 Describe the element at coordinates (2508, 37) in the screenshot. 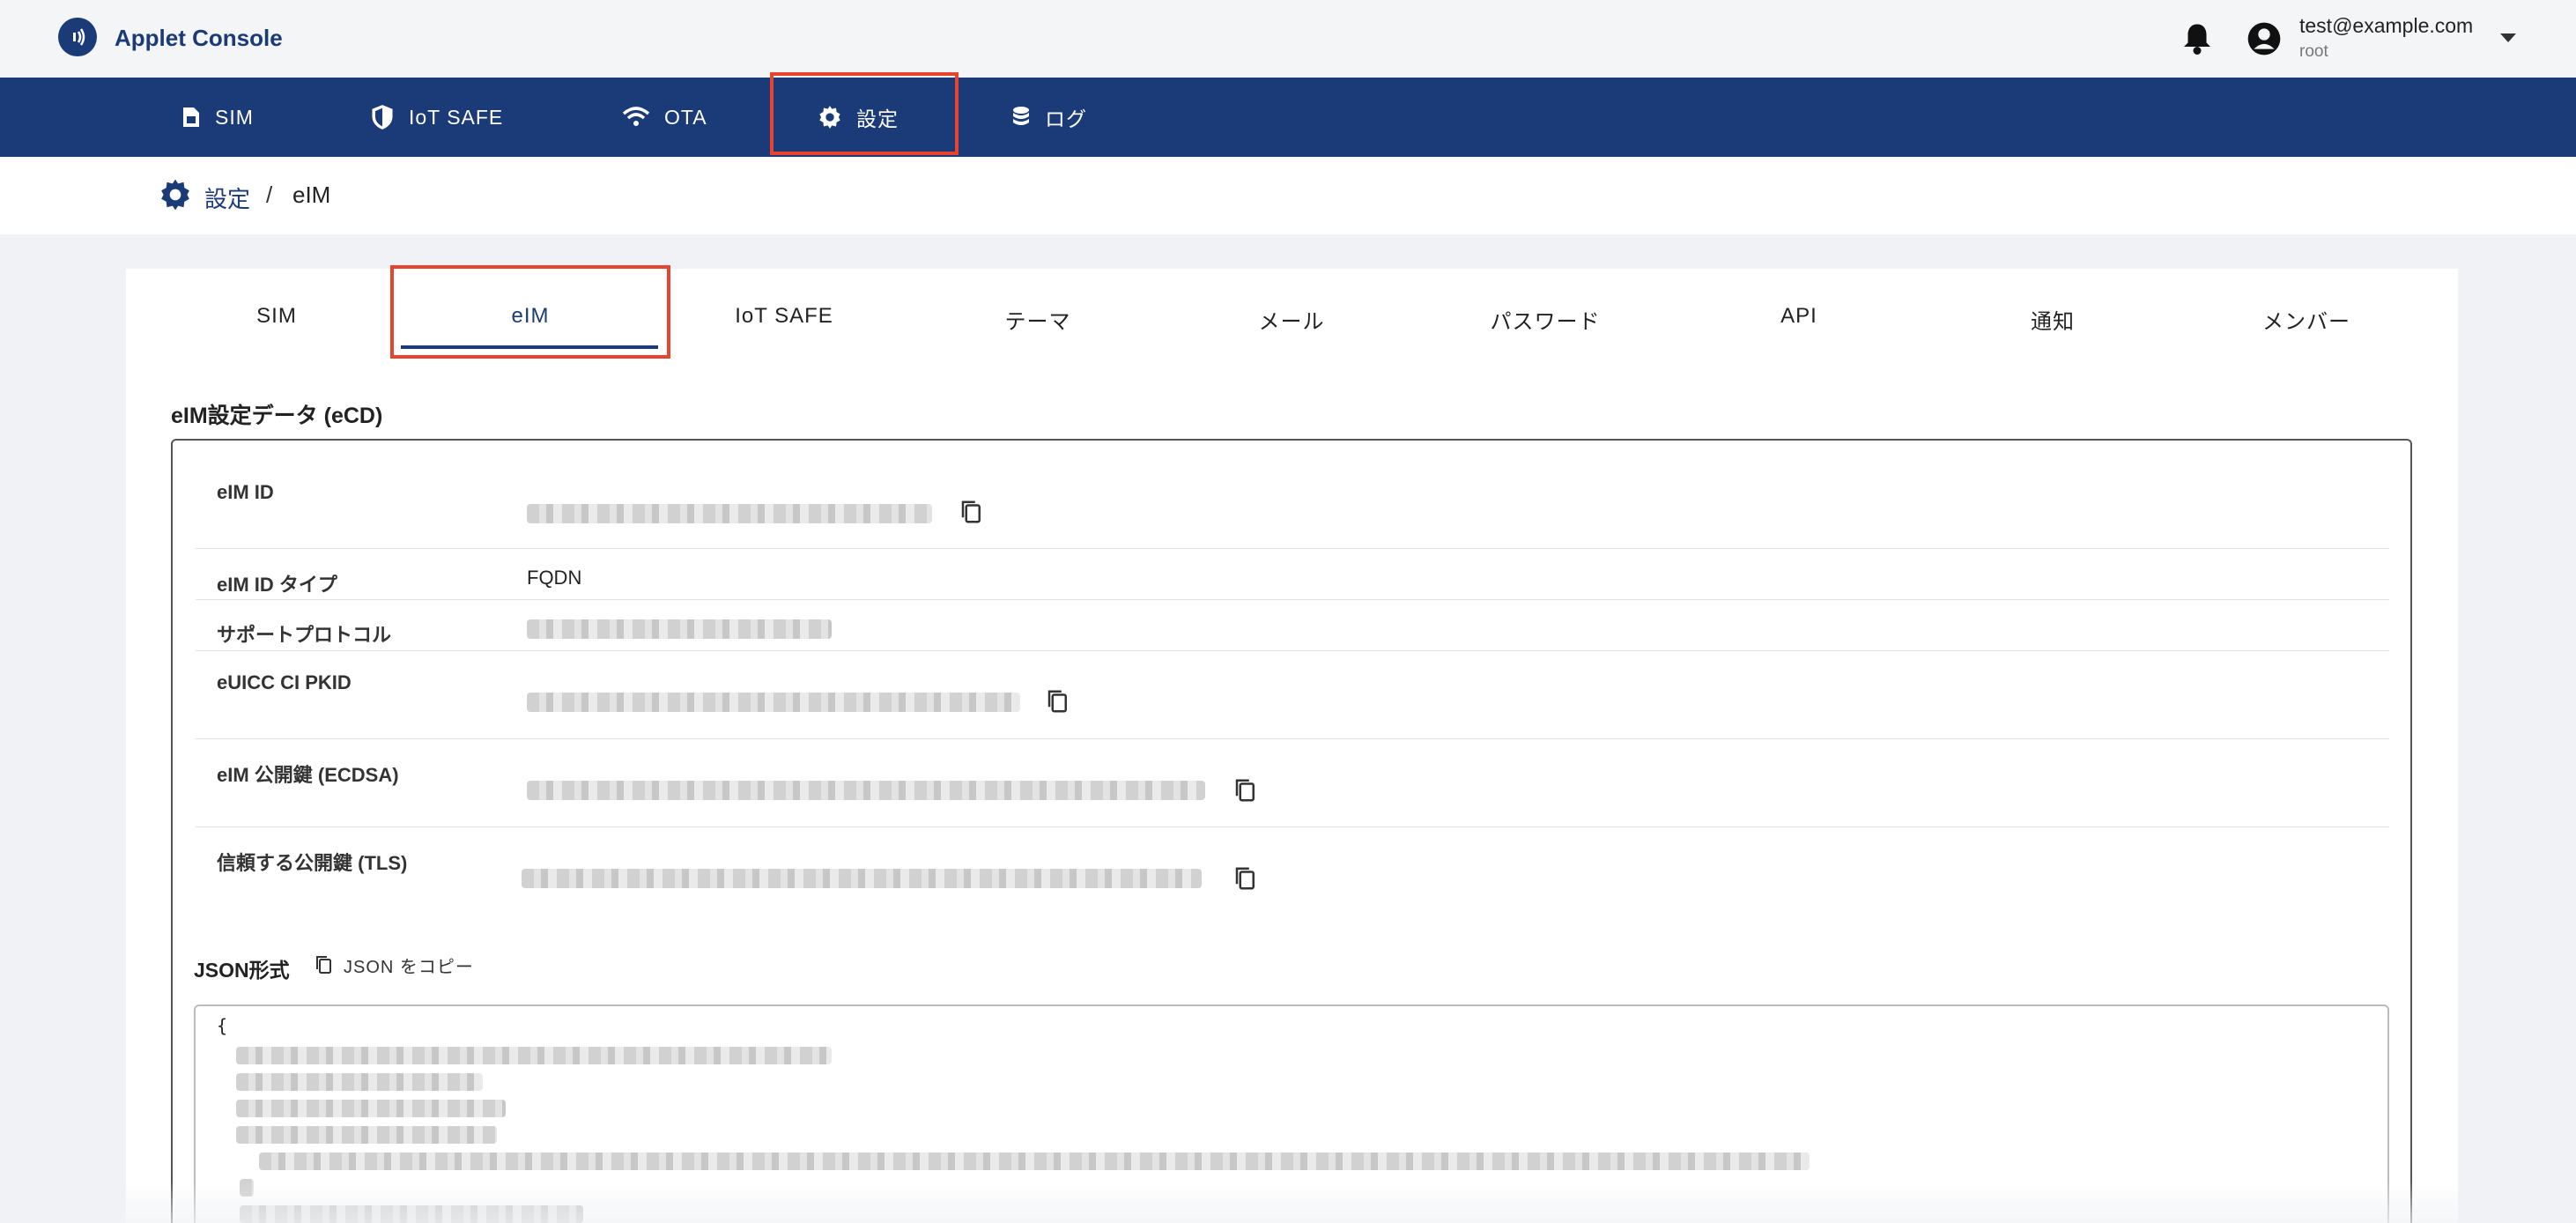

I see `chevron-down-icon` at that location.